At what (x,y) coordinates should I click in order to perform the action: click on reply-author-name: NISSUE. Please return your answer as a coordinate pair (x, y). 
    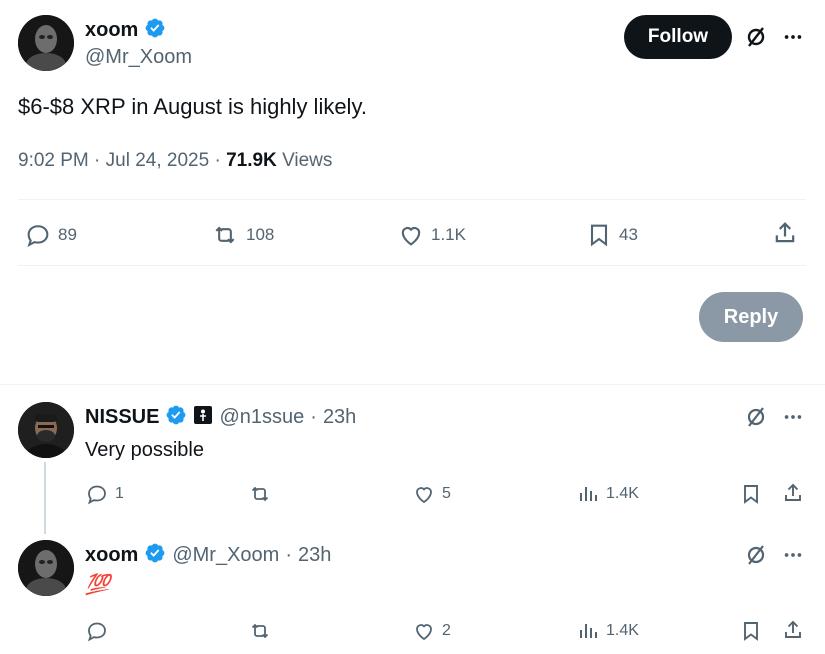
    Looking at the image, I should click on (122, 417).